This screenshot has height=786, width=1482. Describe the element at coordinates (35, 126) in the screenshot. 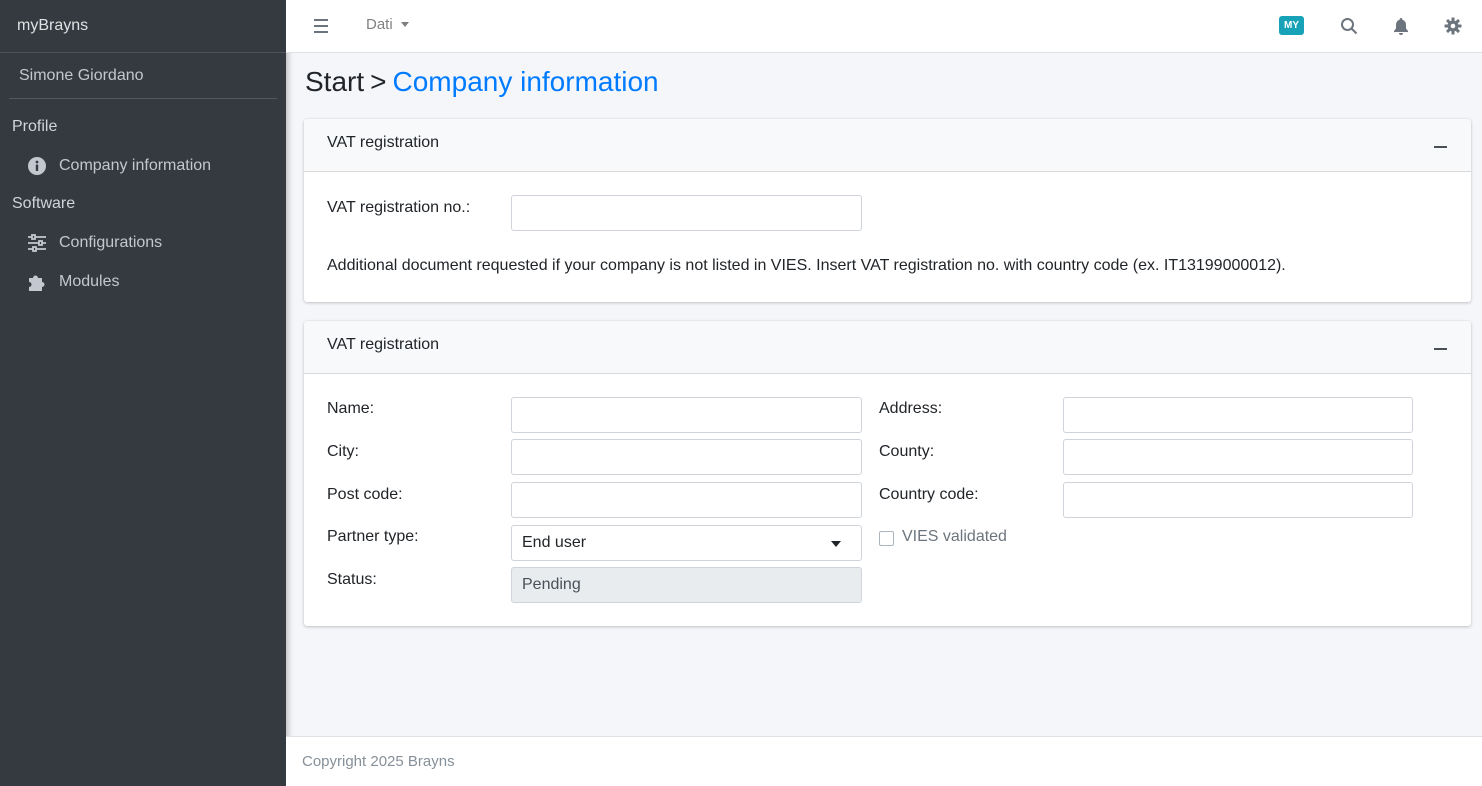

I see `nav-header-profile: Profile` at that location.